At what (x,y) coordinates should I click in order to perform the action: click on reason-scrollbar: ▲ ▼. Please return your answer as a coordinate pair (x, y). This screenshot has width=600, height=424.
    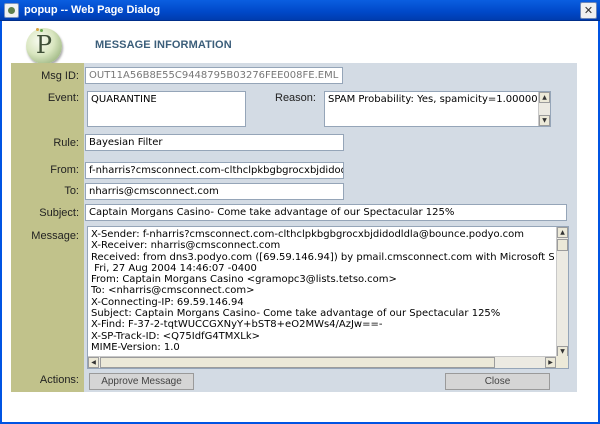
    Looking at the image, I should click on (544, 109).